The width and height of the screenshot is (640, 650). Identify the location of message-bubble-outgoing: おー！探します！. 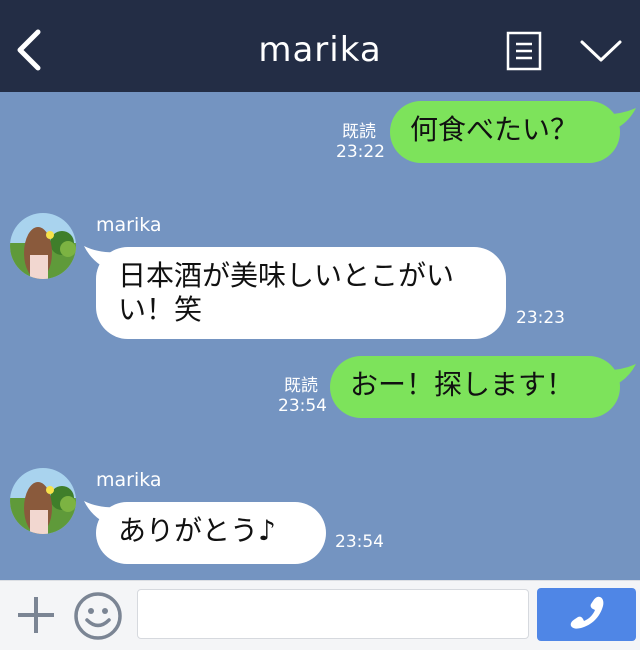
(475, 387).